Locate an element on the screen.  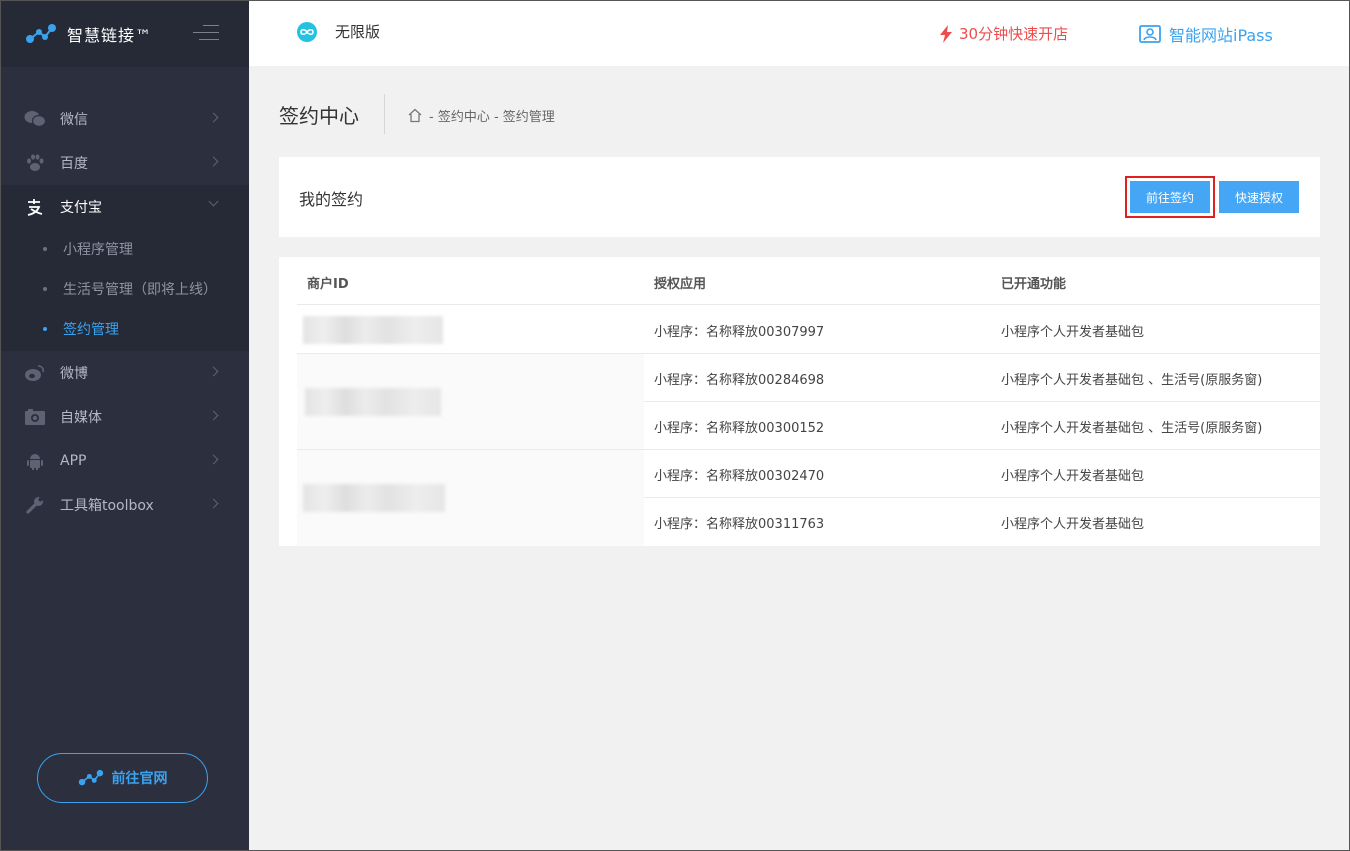
authorized-app: 小程序：名称释放00300152 is located at coordinates (739, 428).